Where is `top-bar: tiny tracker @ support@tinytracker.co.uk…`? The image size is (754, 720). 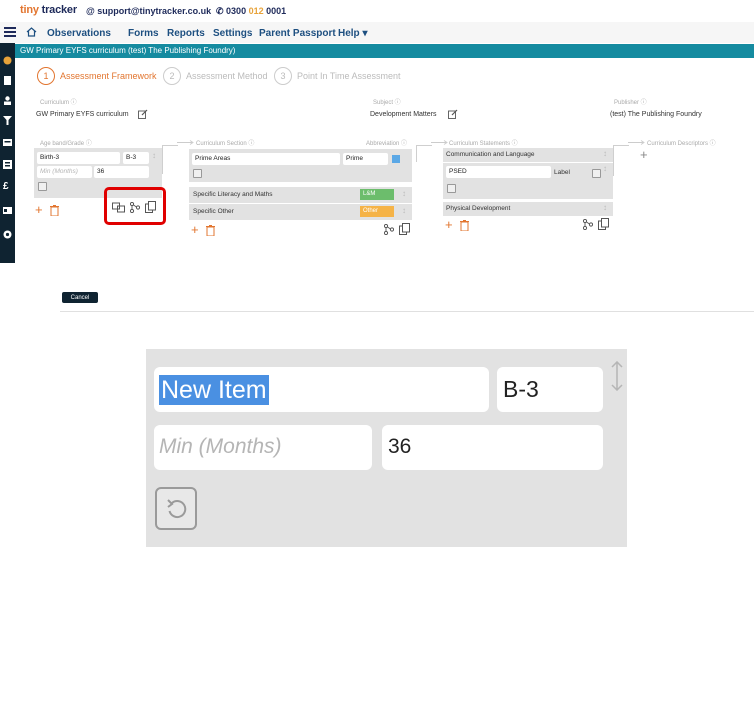 top-bar: tiny tracker @ support@tinytracker.co.uk… is located at coordinates (377, 11).